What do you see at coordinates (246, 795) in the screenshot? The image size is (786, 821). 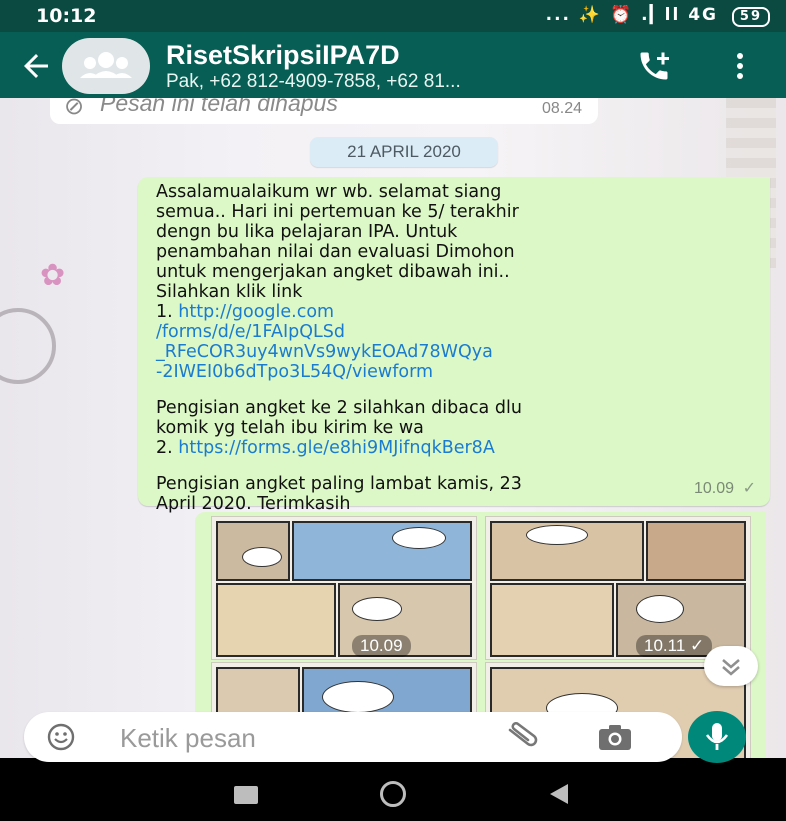 I see `recent-apps-icon` at bounding box center [246, 795].